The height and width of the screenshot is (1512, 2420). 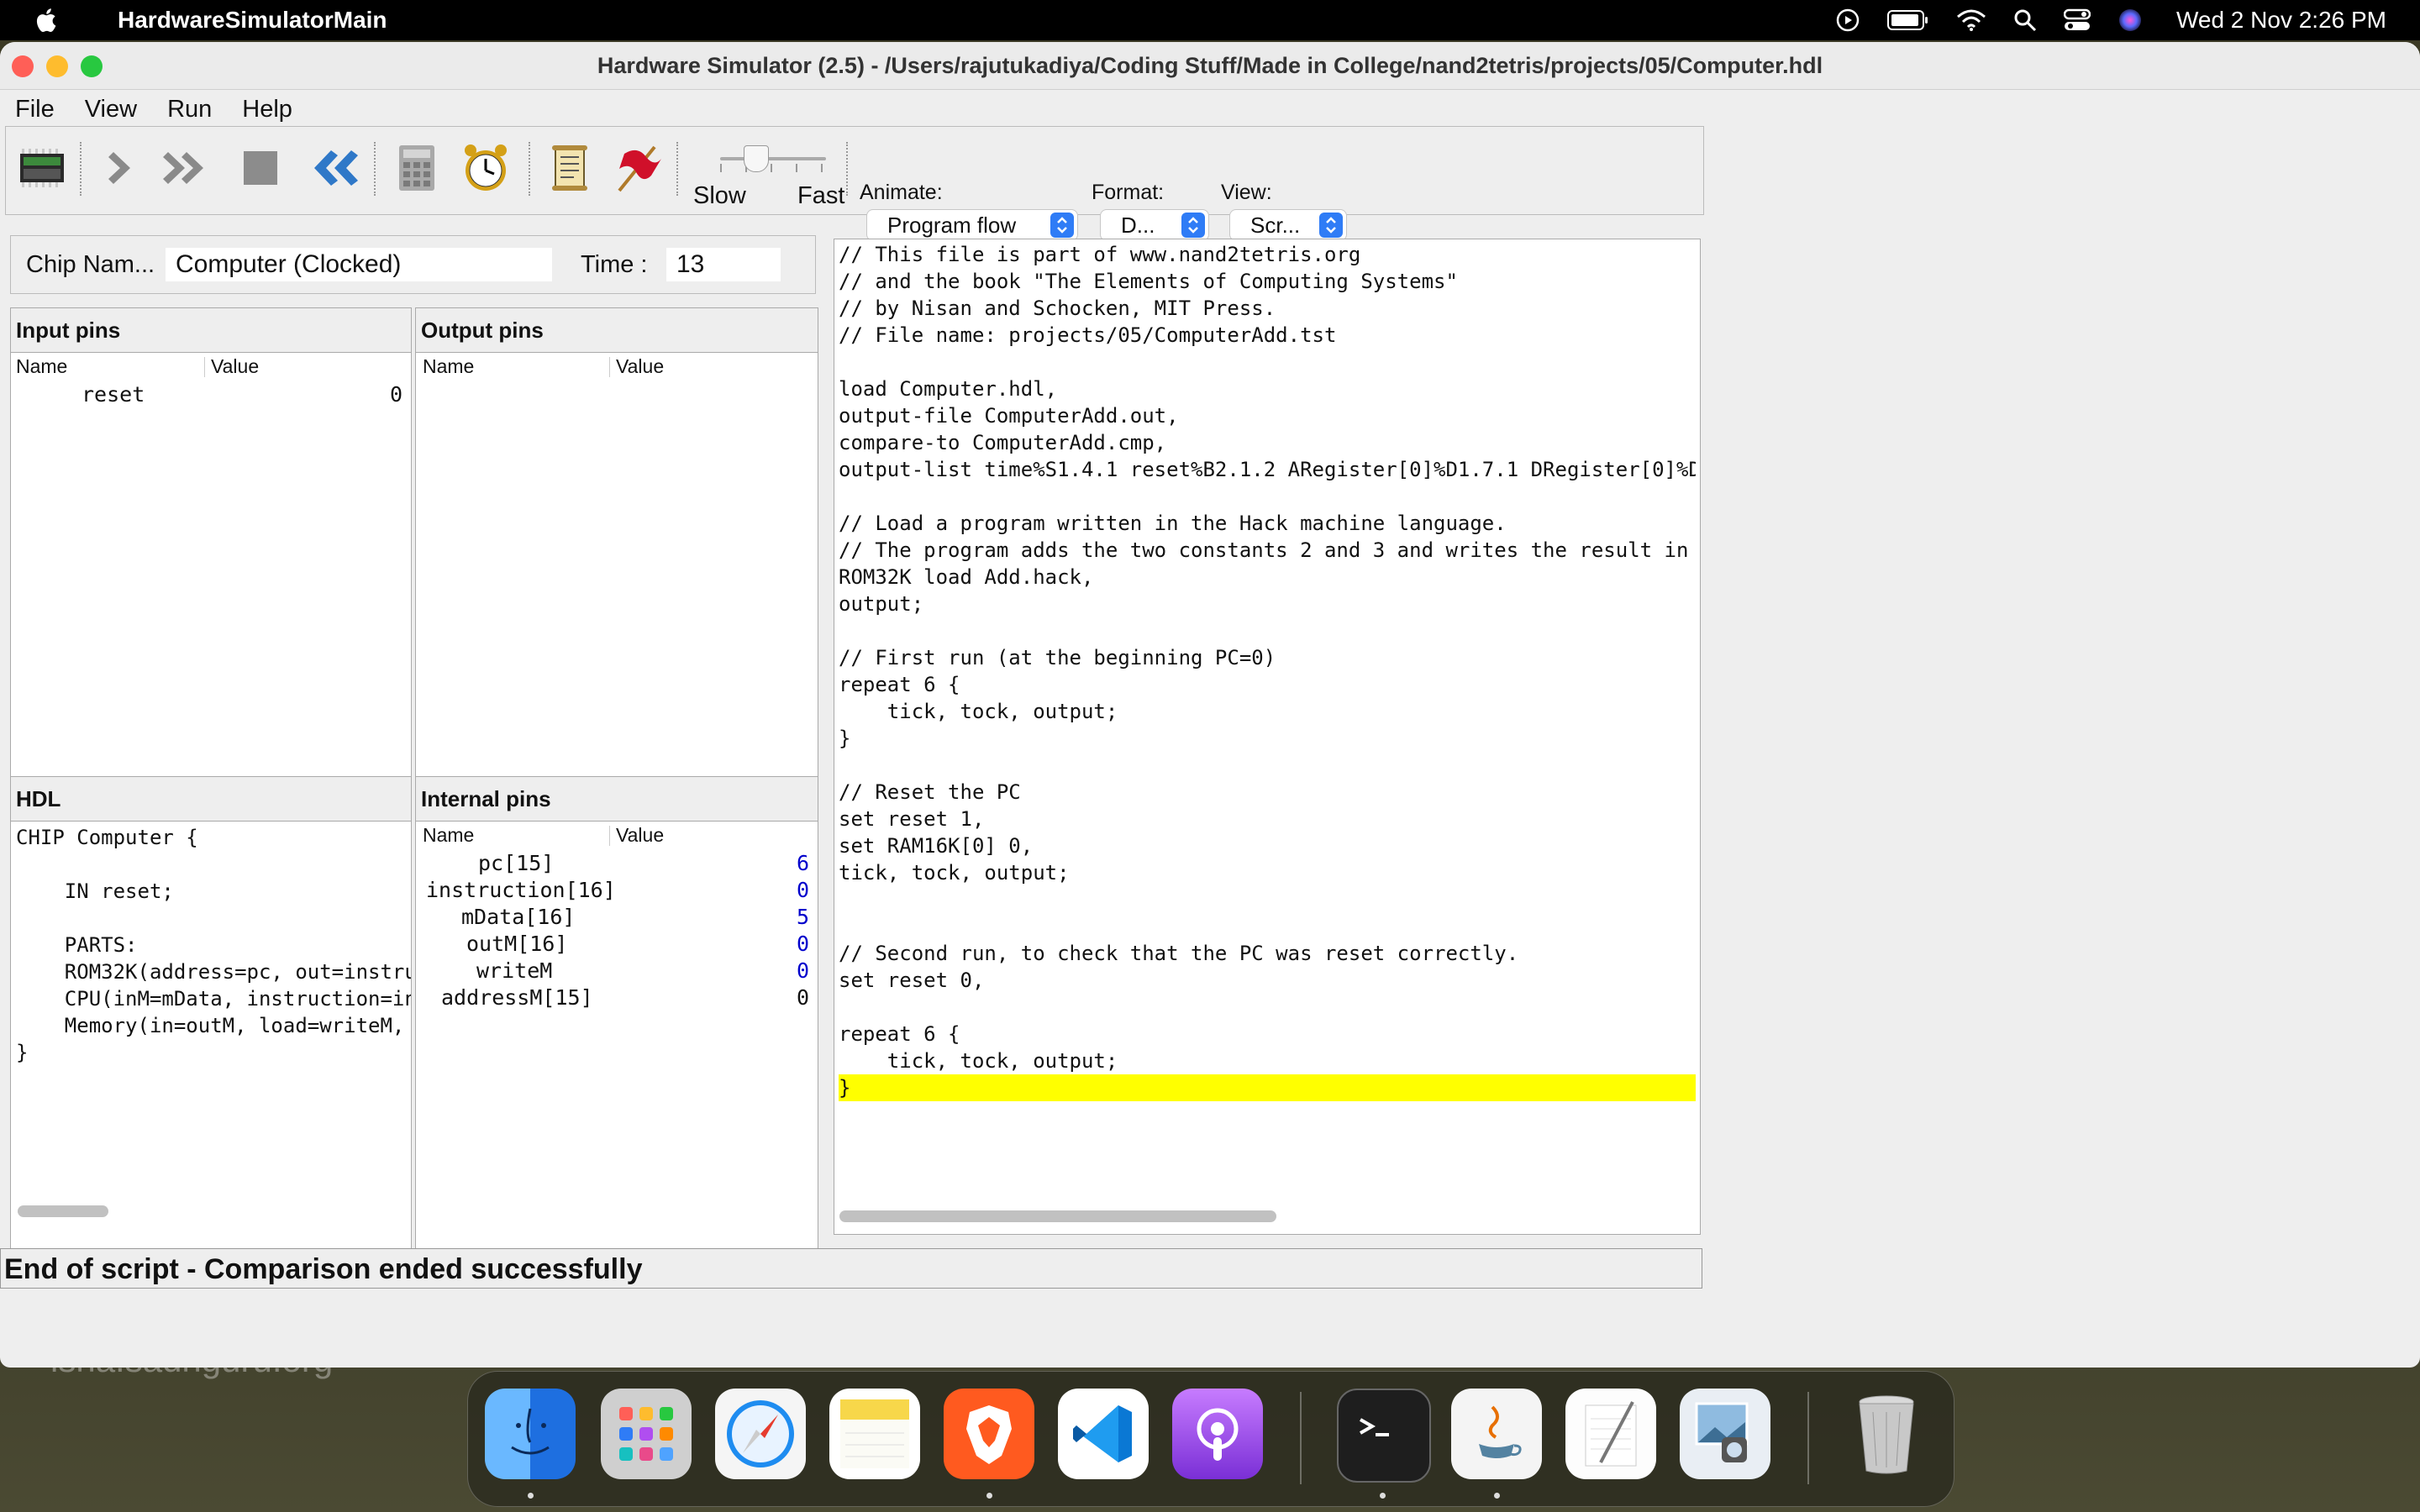 What do you see at coordinates (1908, 20) in the screenshot?
I see `battery-icon` at bounding box center [1908, 20].